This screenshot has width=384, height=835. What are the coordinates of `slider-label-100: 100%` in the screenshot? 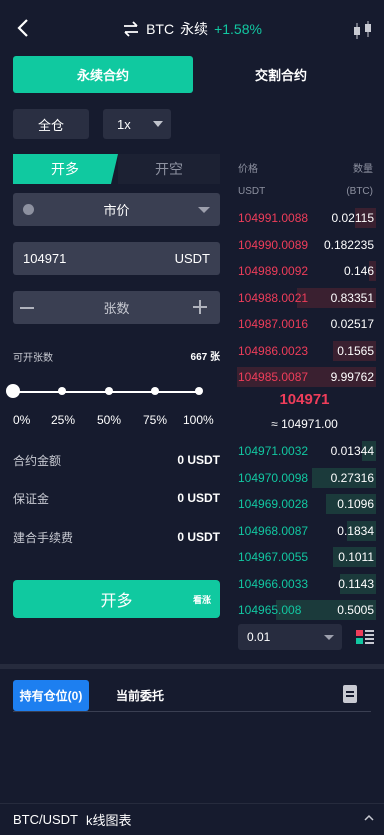 It's located at (198, 420).